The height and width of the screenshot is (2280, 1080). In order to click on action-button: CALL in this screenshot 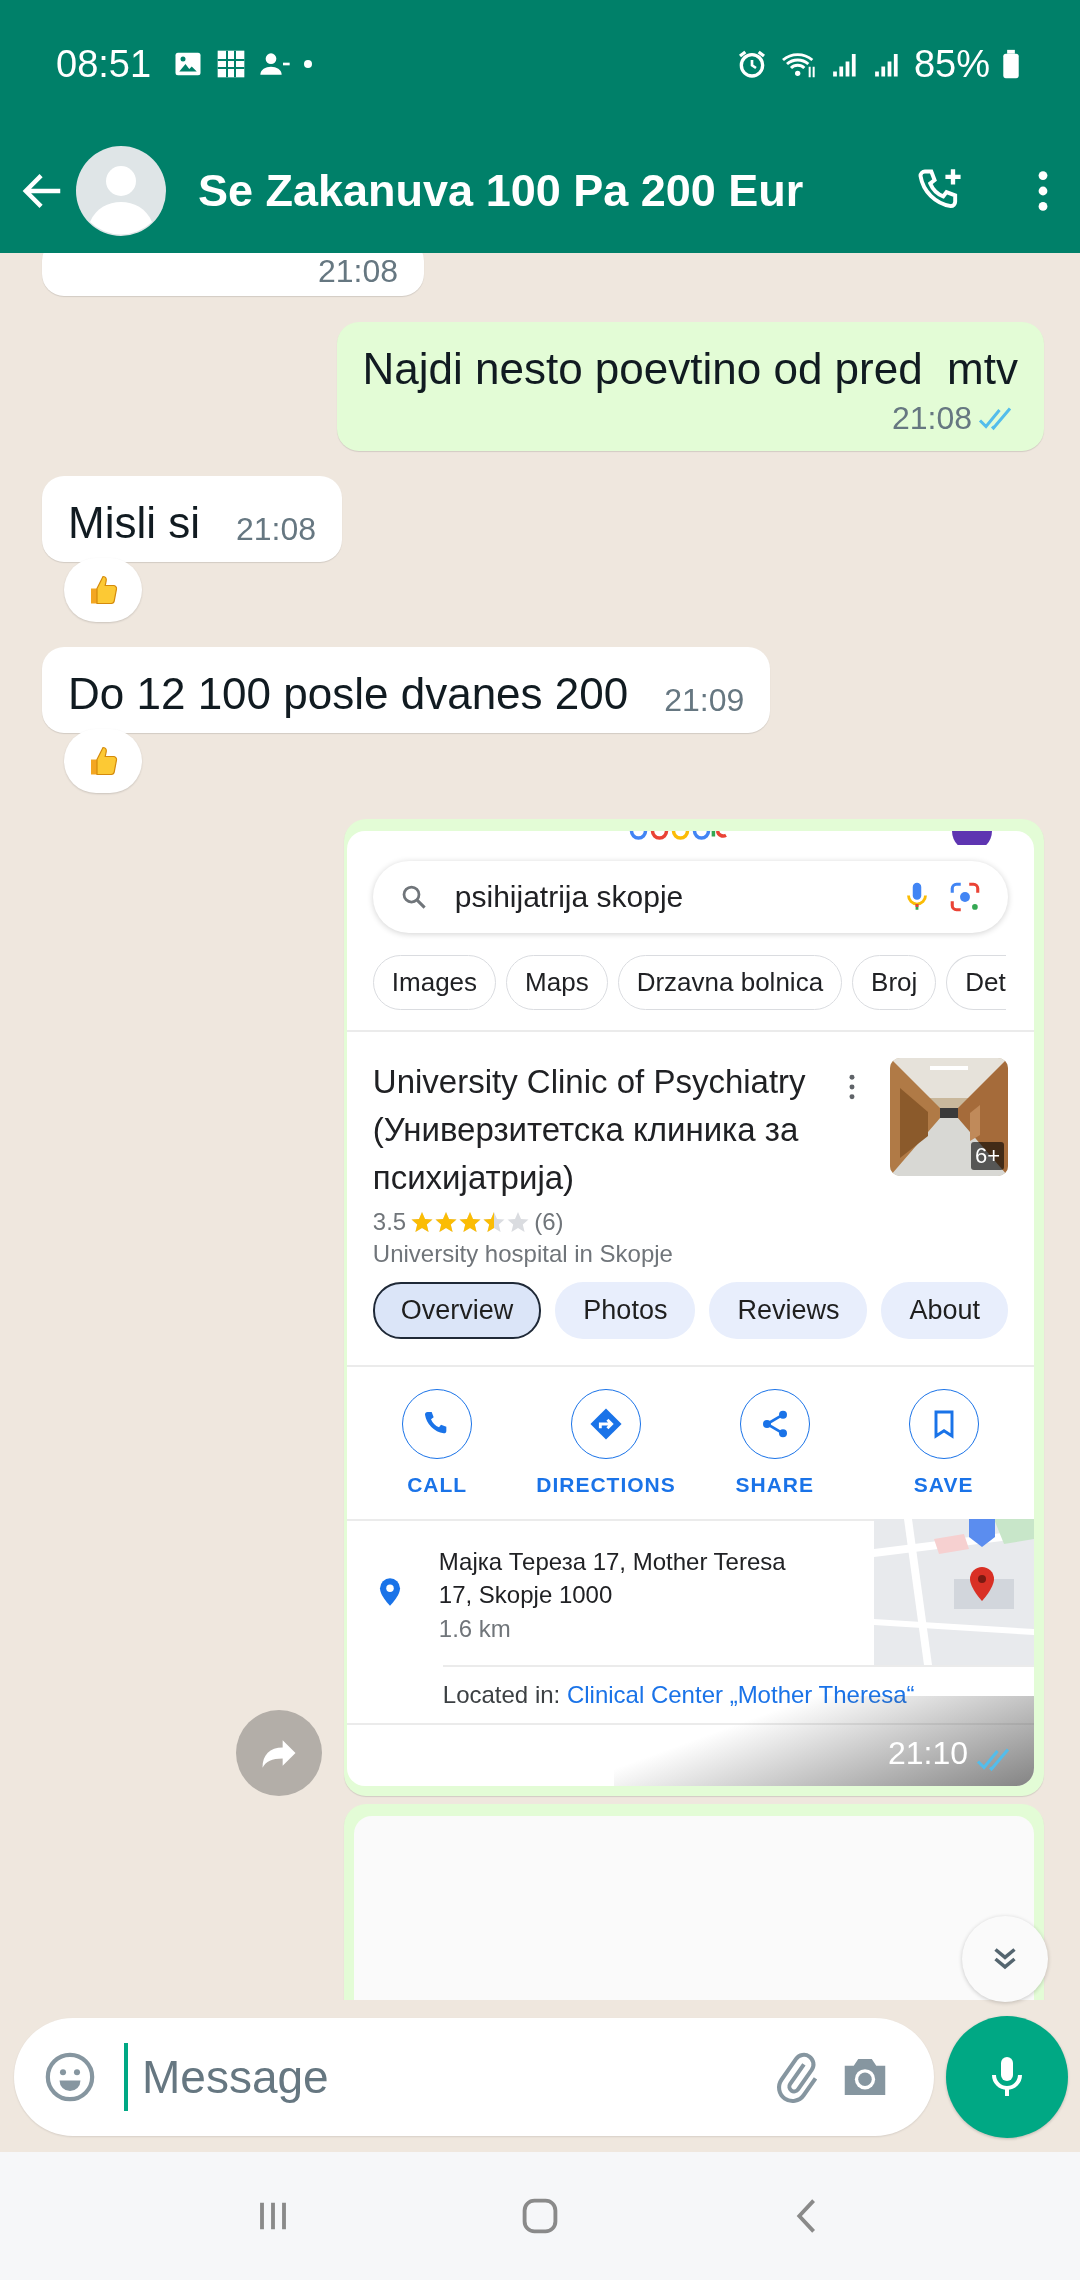, I will do `click(437, 1443)`.